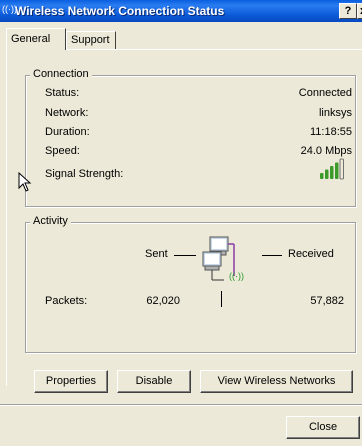  I want to click on packets-received-value: 57,882, so click(327, 301).